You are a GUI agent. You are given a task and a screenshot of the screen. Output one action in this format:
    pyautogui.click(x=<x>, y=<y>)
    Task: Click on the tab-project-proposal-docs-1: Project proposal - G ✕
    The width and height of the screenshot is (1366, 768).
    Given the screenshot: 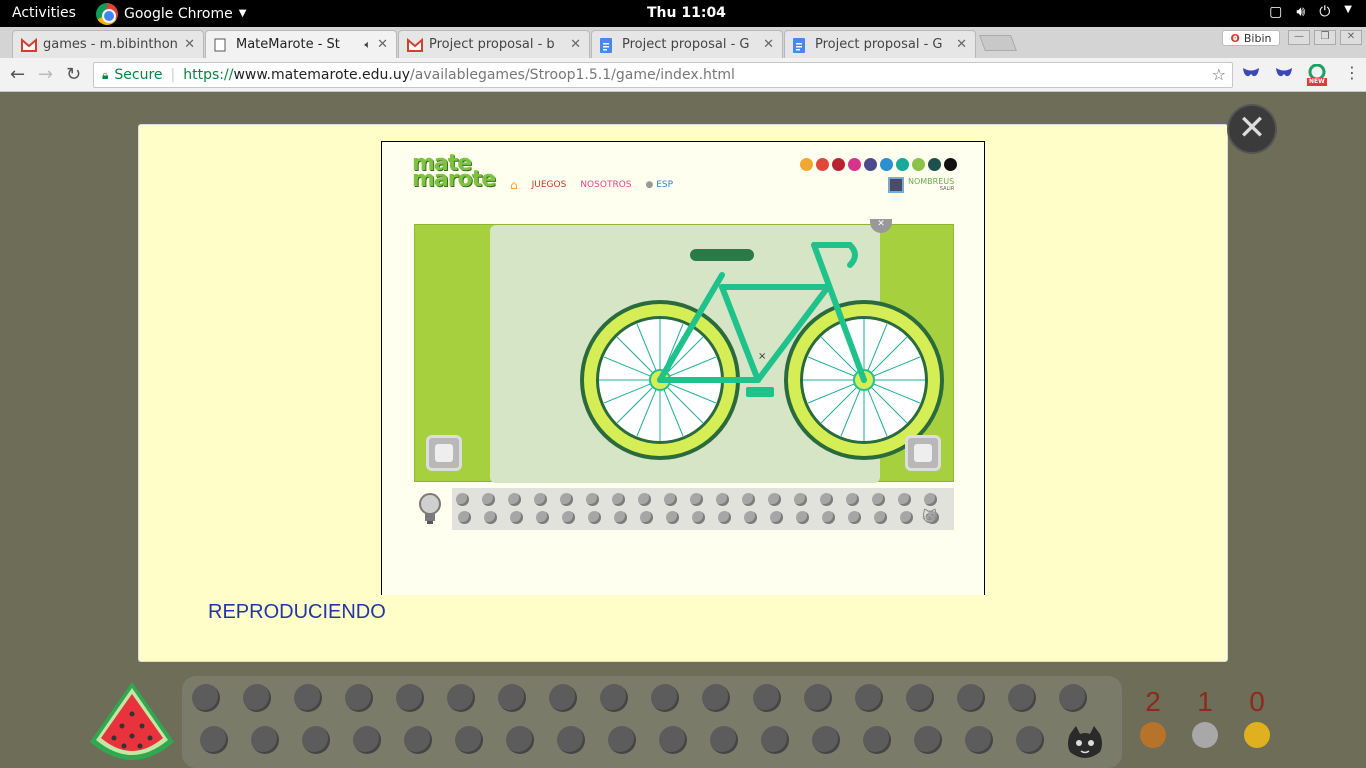 What is the action you would take?
    pyautogui.click(x=687, y=44)
    